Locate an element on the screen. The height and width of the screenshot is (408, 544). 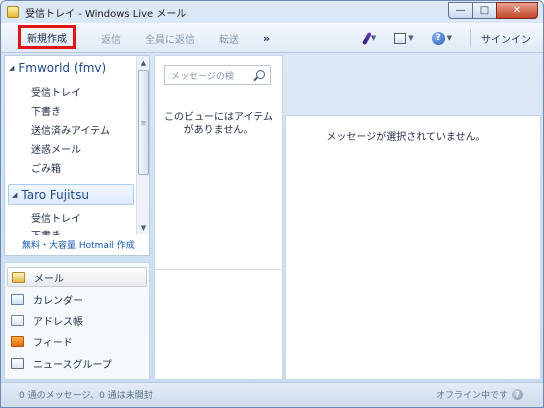
folder-trash: ごみ箱 is located at coordinates (46, 167).